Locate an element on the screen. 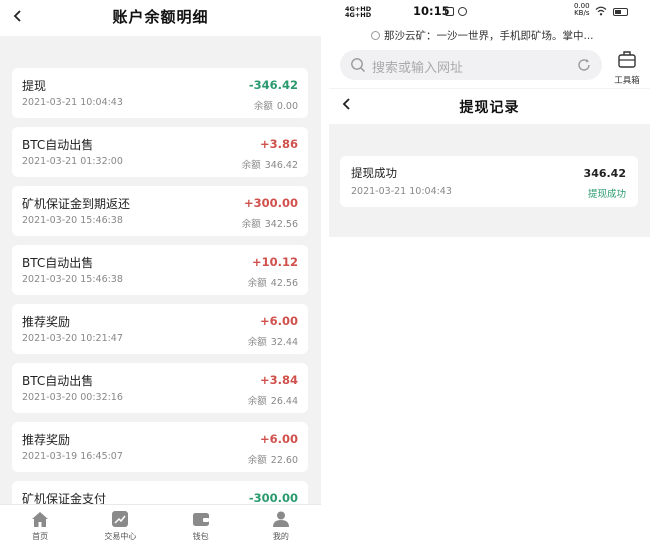  record-title: 矿机保证金到期返还 is located at coordinates (76, 204).